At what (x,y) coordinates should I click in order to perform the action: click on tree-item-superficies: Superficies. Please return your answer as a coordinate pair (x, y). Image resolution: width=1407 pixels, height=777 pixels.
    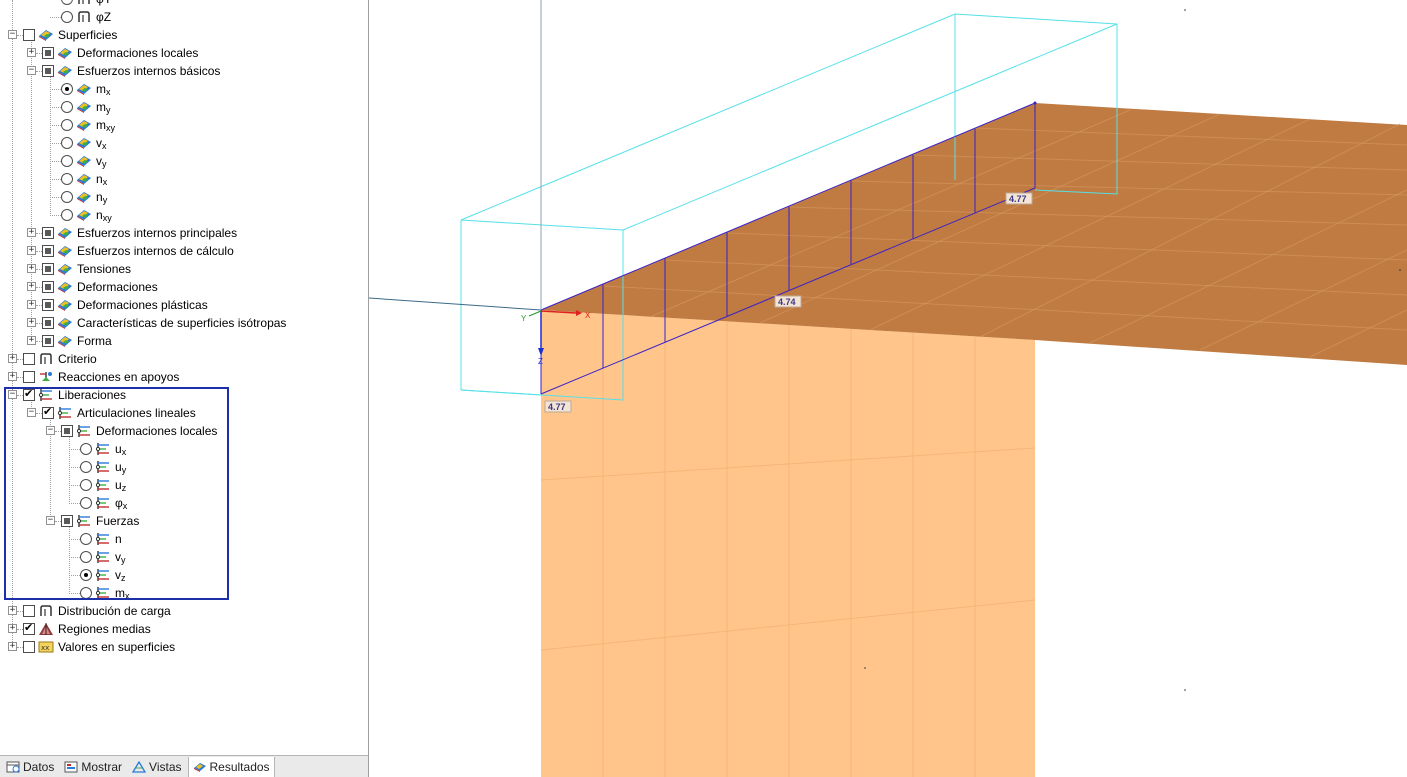
    Looking at the image, I should click on (70, 35).